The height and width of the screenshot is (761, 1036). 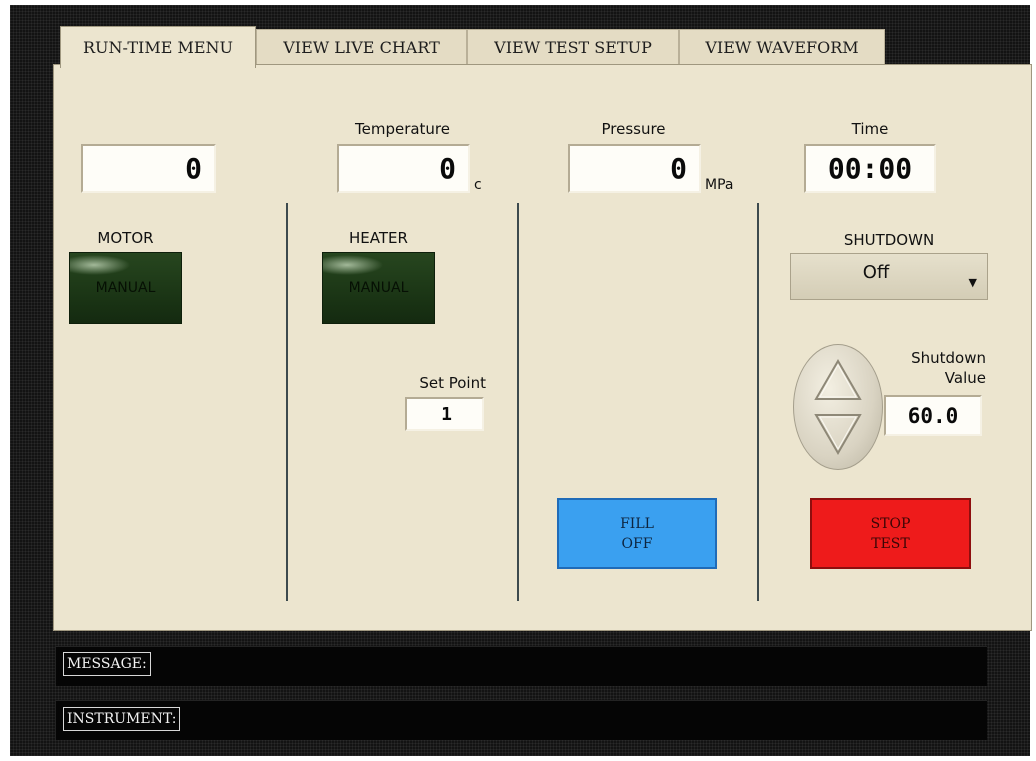 What do you see at coordinates (107, 664) in the screenshot?
I see `message-label: MESSAGE:` at bounding box center [107, 664].